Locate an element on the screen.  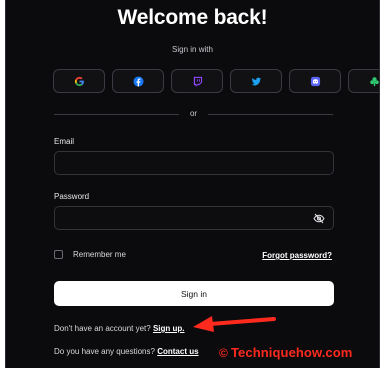
signin-button: Sign in is located at coordinates (194, 293).